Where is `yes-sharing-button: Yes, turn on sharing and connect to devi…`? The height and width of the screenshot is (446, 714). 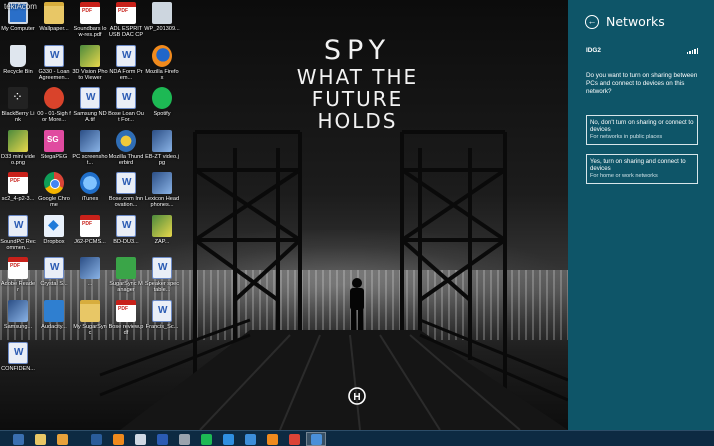 yes-sharing-button: Yes, turn on sharing and connect to devi… is located at coordinates (642, 169).